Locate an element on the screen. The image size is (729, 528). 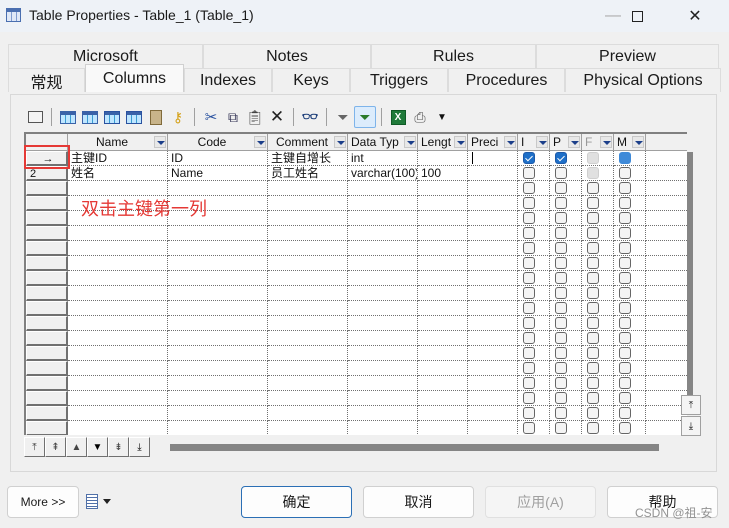
tab-indexes: Indexes is located at coordinates (228, 80).